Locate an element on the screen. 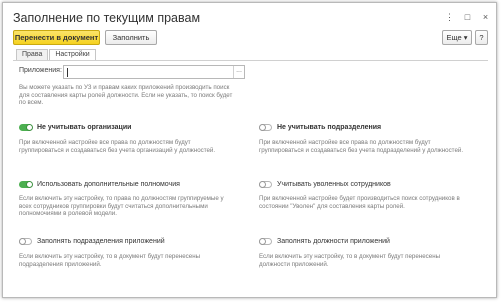  close-icon: × is located at coordinates (485, 17).